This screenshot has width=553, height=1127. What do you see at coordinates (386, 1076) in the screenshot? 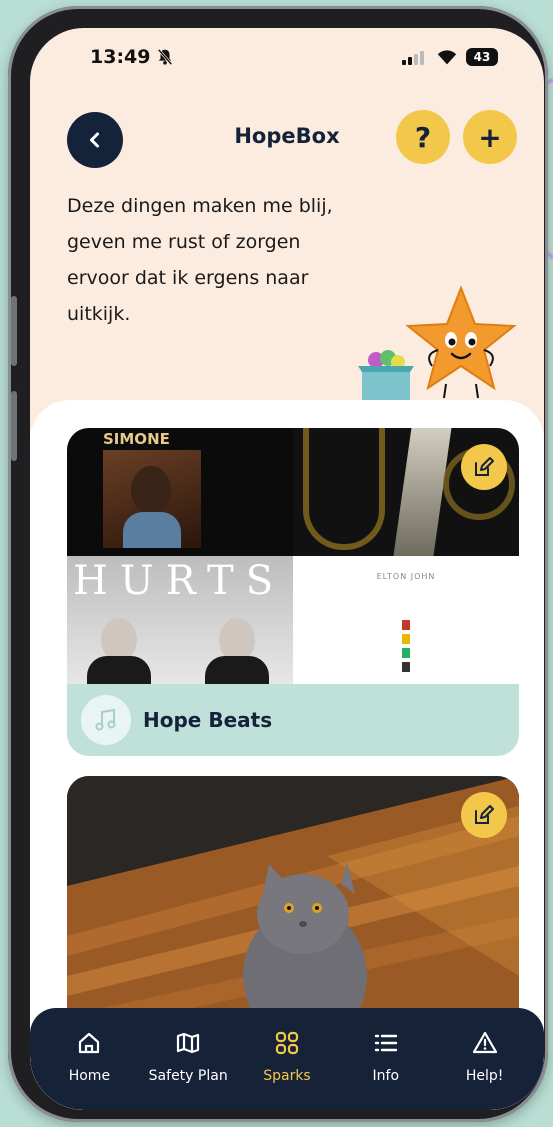
I see `tab-label: Info` at bounding box center [386, 1076].